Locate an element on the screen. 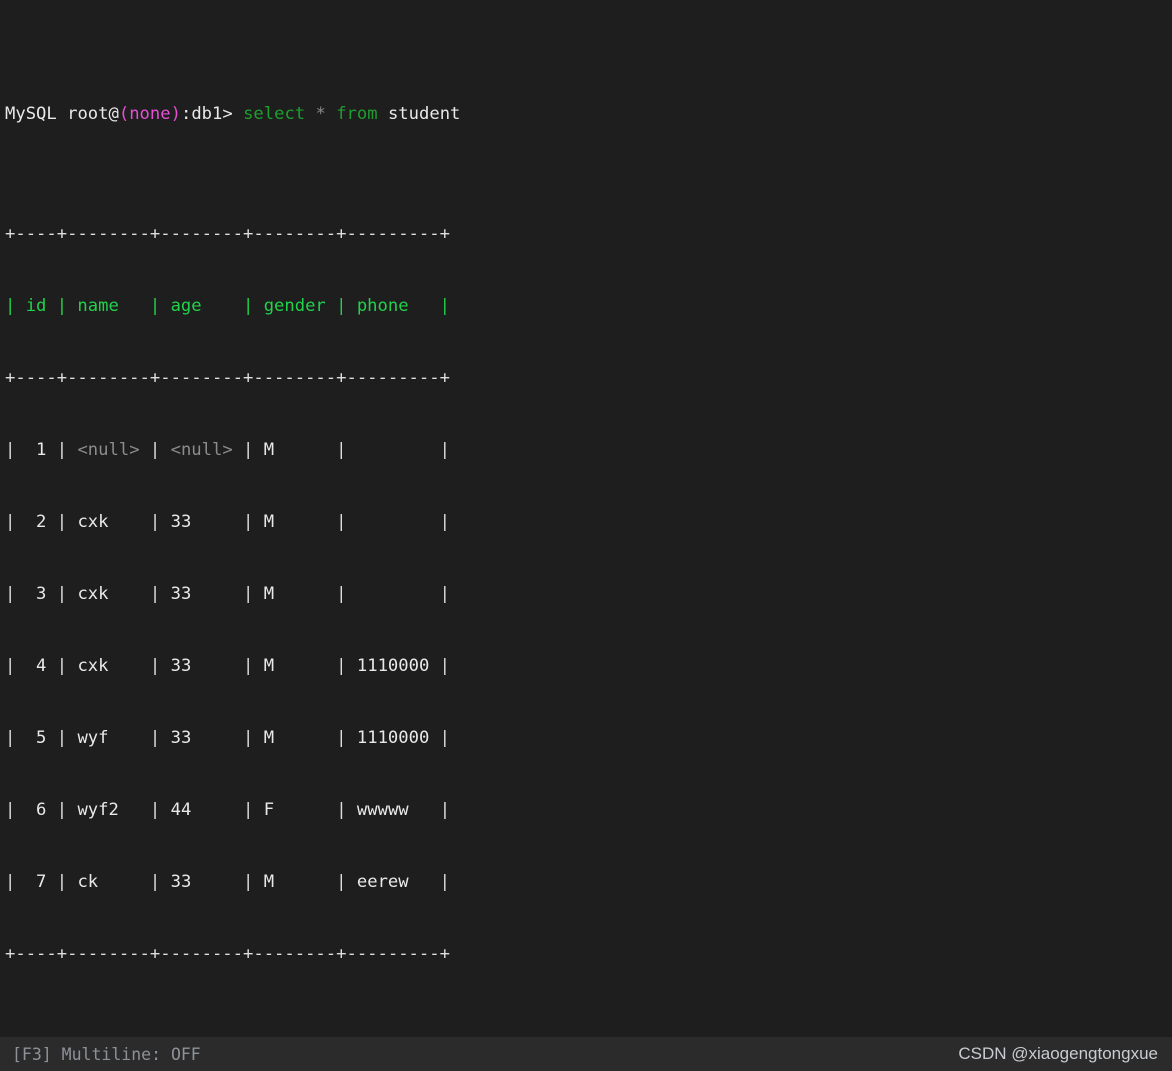 Image resolution: width=1172 pixels, height=1071 pixels. cell-id: 2 is located at coordinates (41, 522).